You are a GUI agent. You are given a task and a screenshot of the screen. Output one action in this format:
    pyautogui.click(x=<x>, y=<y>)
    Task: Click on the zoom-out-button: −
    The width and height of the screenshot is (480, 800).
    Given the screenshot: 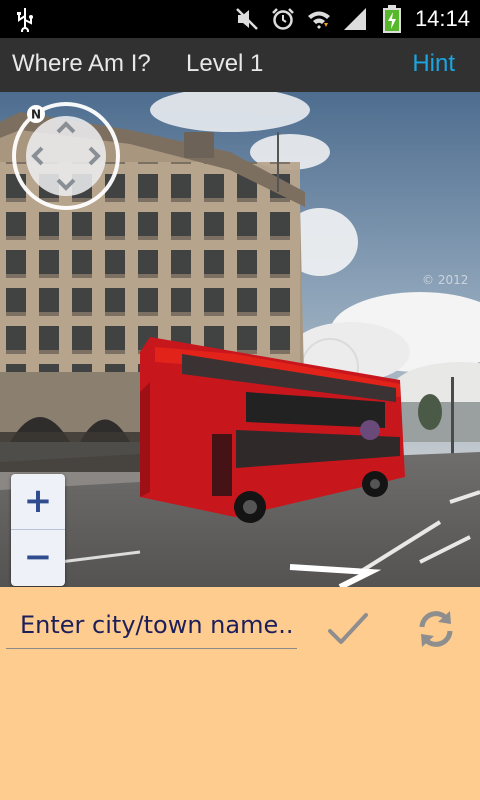 What is the action you would take?
    pyautogui.click(x=38, y=558)
    